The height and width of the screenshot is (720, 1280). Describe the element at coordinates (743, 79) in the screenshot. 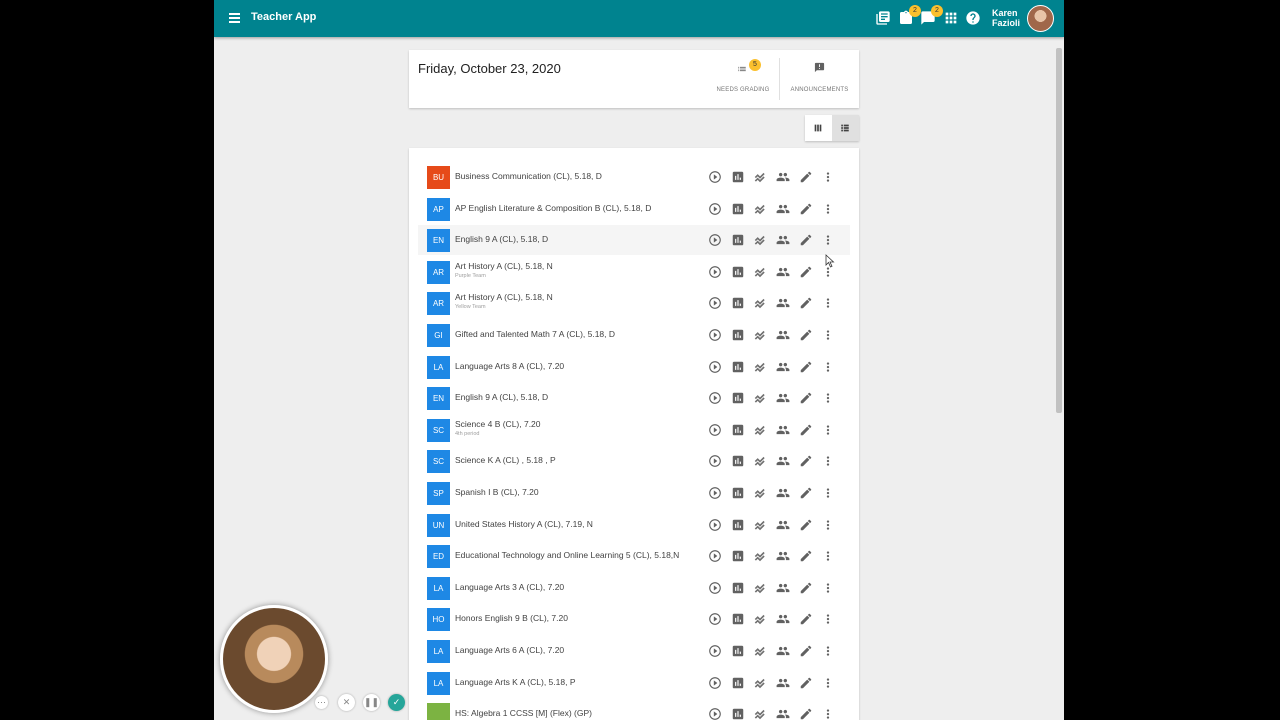

I see `needs-grading-button: 5 NEEDS GRADING` at that location.